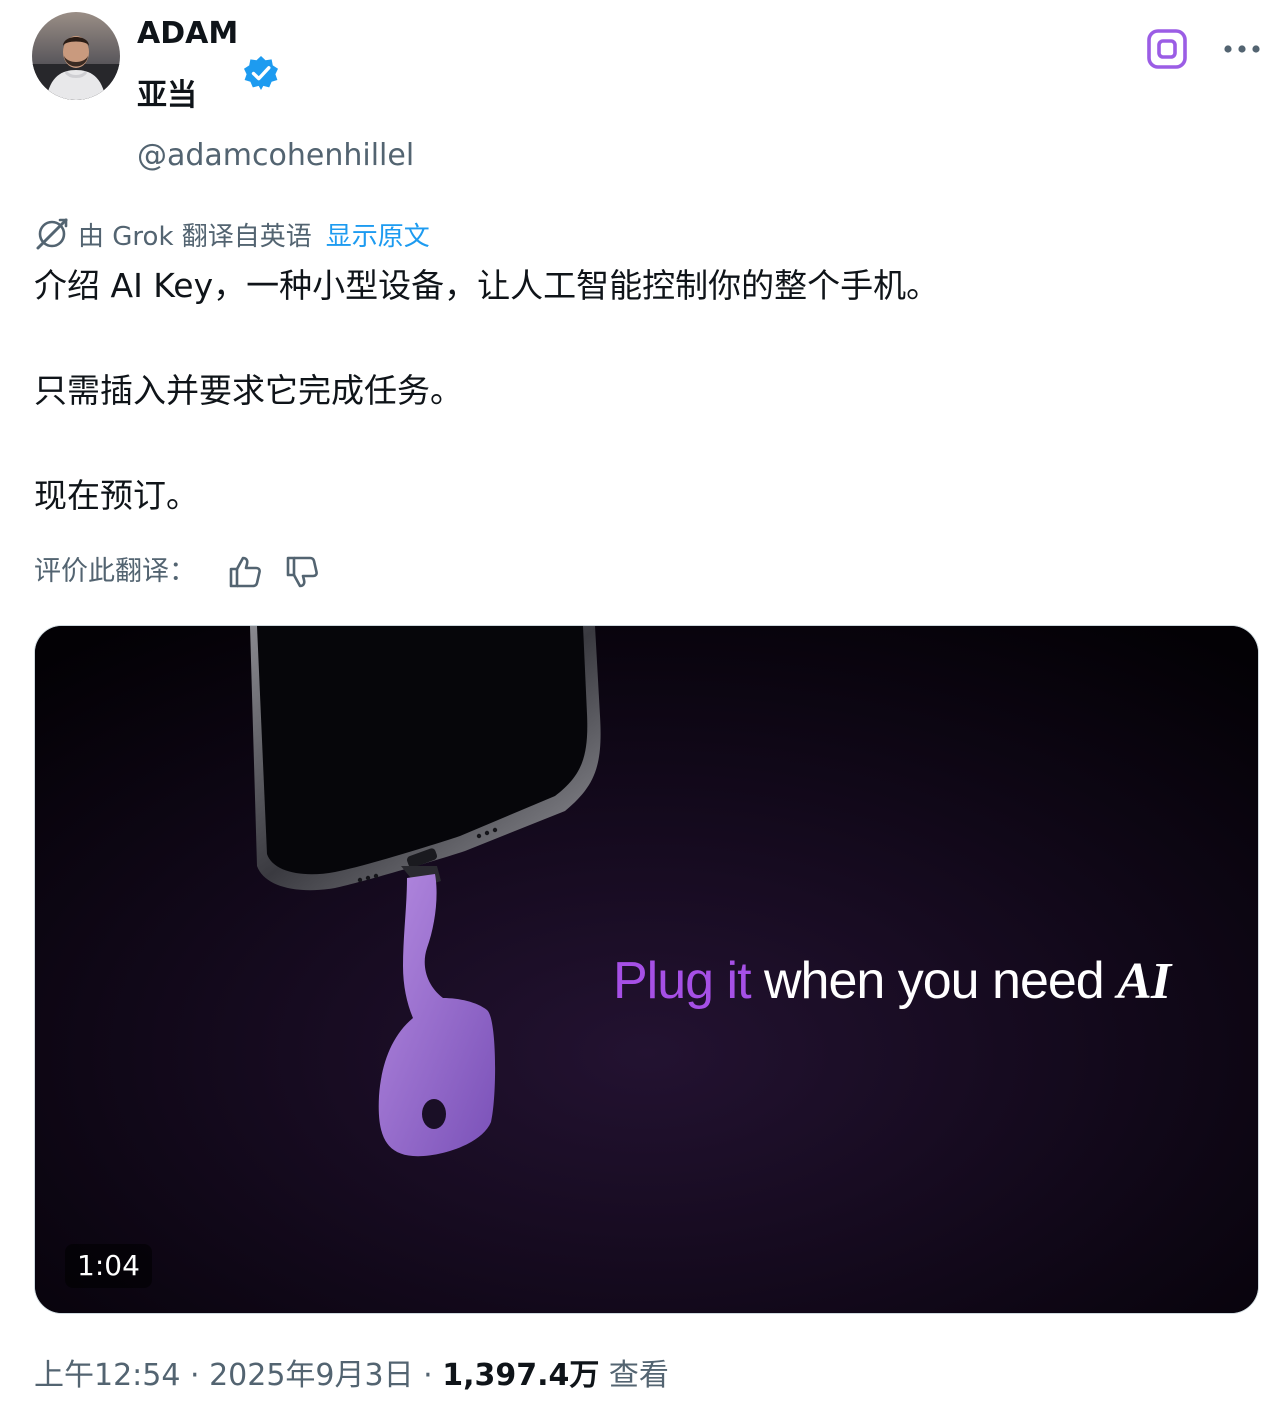 The image size is (1286, 1412). Describe the element at coordinates (521, 1375) in the screenshot. I see `view-count: 1,397.4万` at that location.